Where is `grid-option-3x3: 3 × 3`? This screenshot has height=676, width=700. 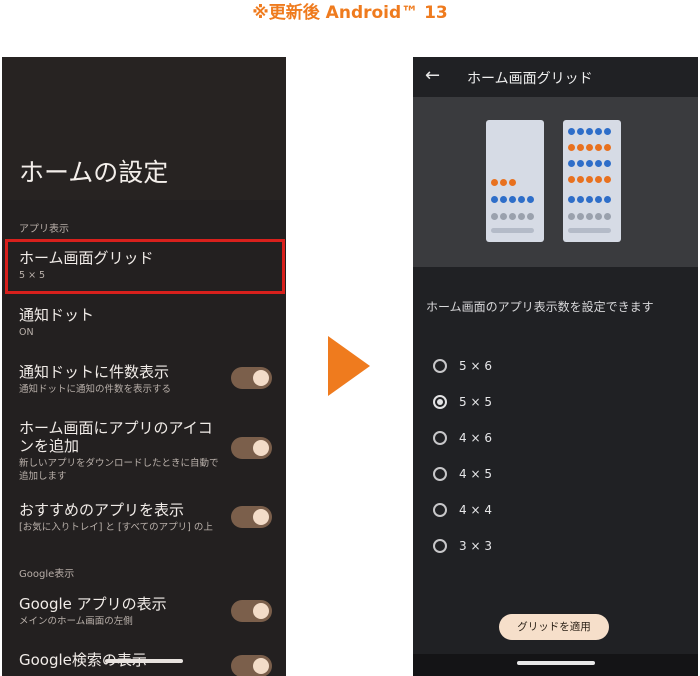 grid-option-3x3: 3 × 3 is located at coordinates (462, 546).